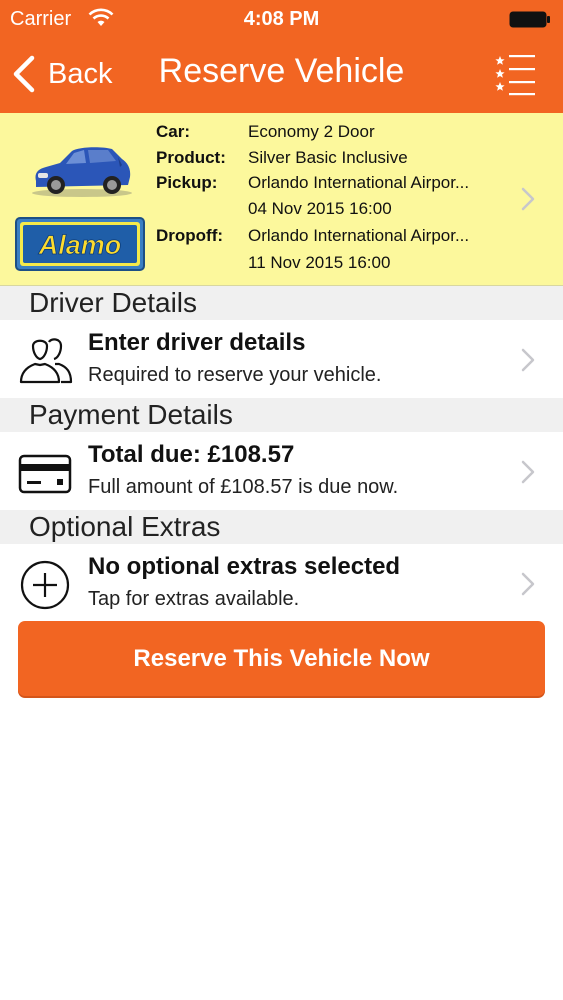  What do you see at coordinates (281, 527) in the screenshot?
I see `optional-extras-header: Optional Extras` at bounding box center [281, 527].